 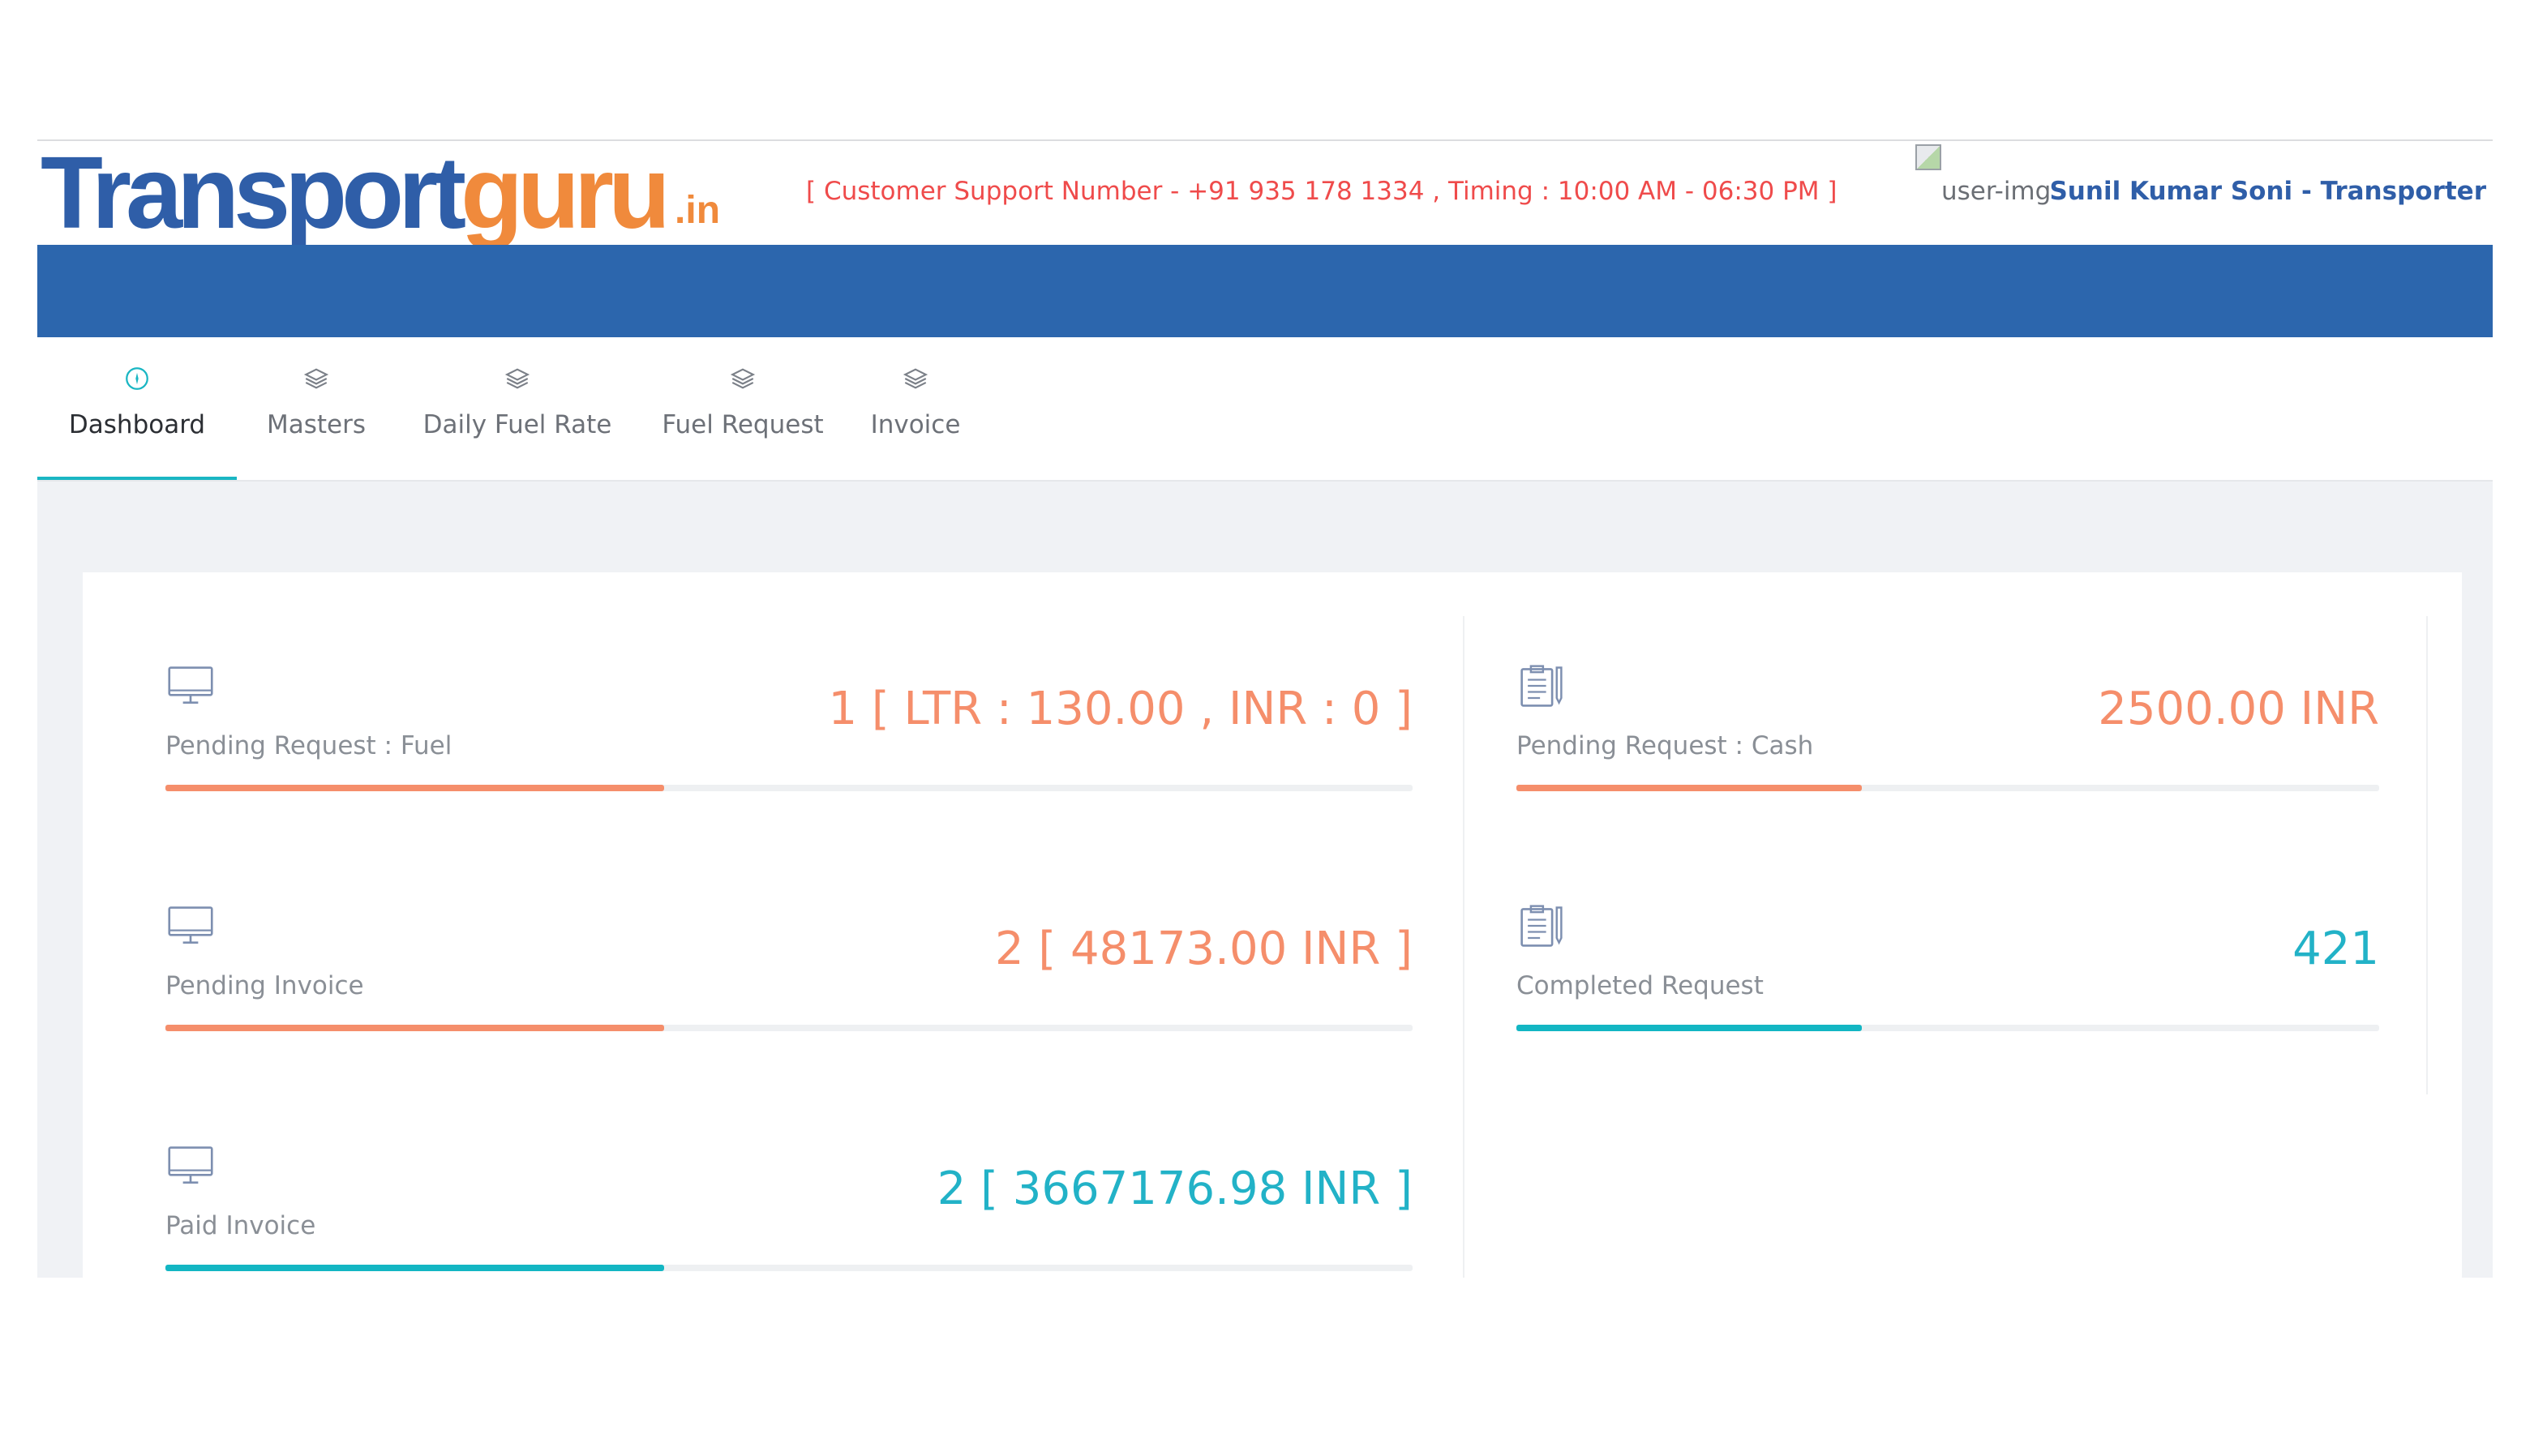 I want to click on nav-item-dashboard: Dashboard, so click(x=137, y=409).